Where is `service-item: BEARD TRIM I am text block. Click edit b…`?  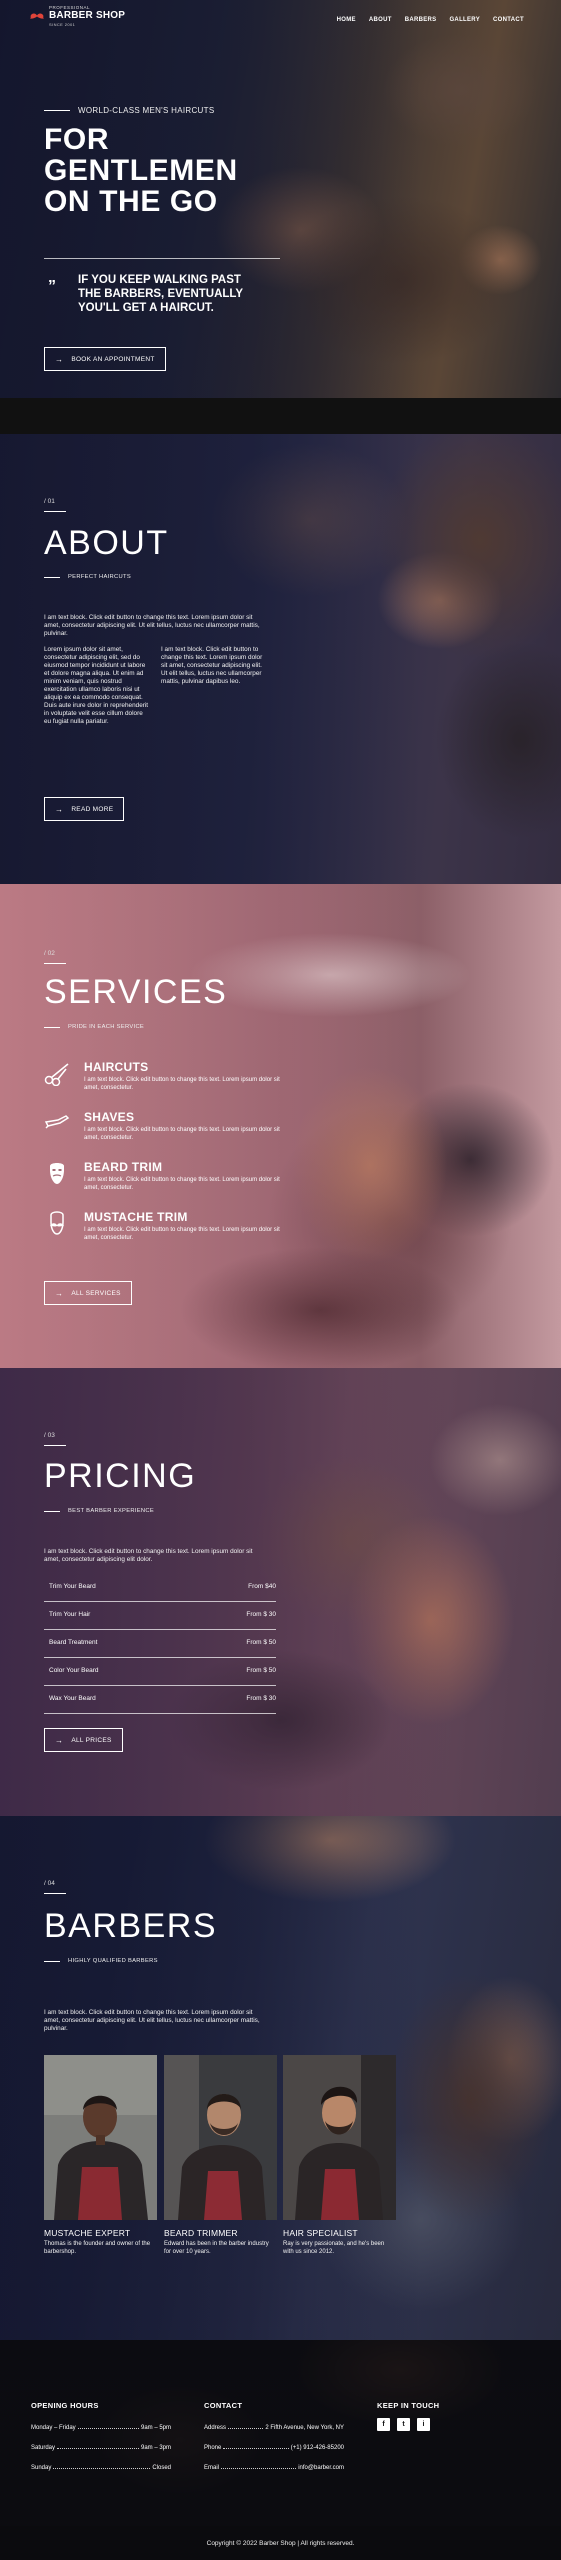
service-item: BEARD TRIM I am text block. Click edit b… is located at coordinates (164, 1182).